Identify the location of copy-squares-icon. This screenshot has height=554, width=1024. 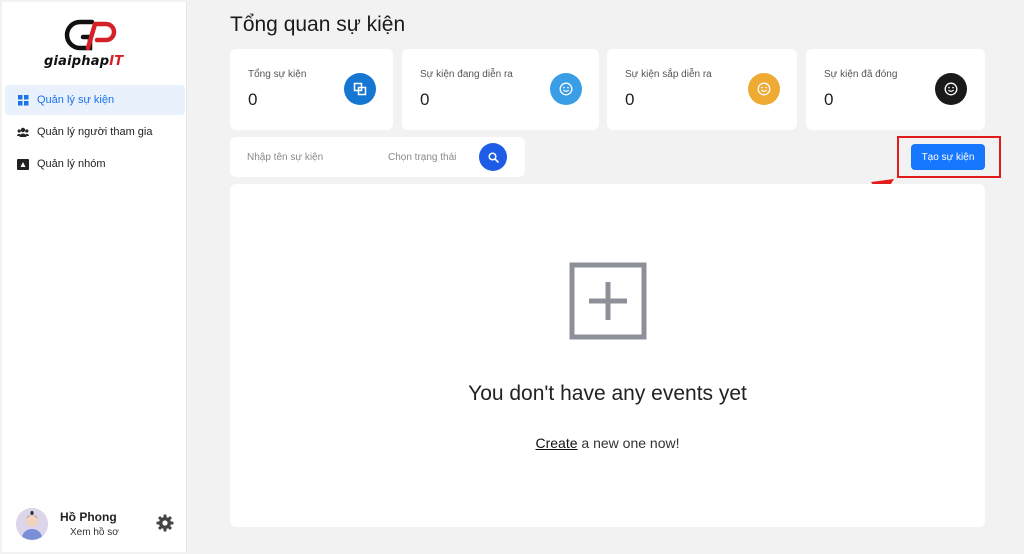
(360, 89).